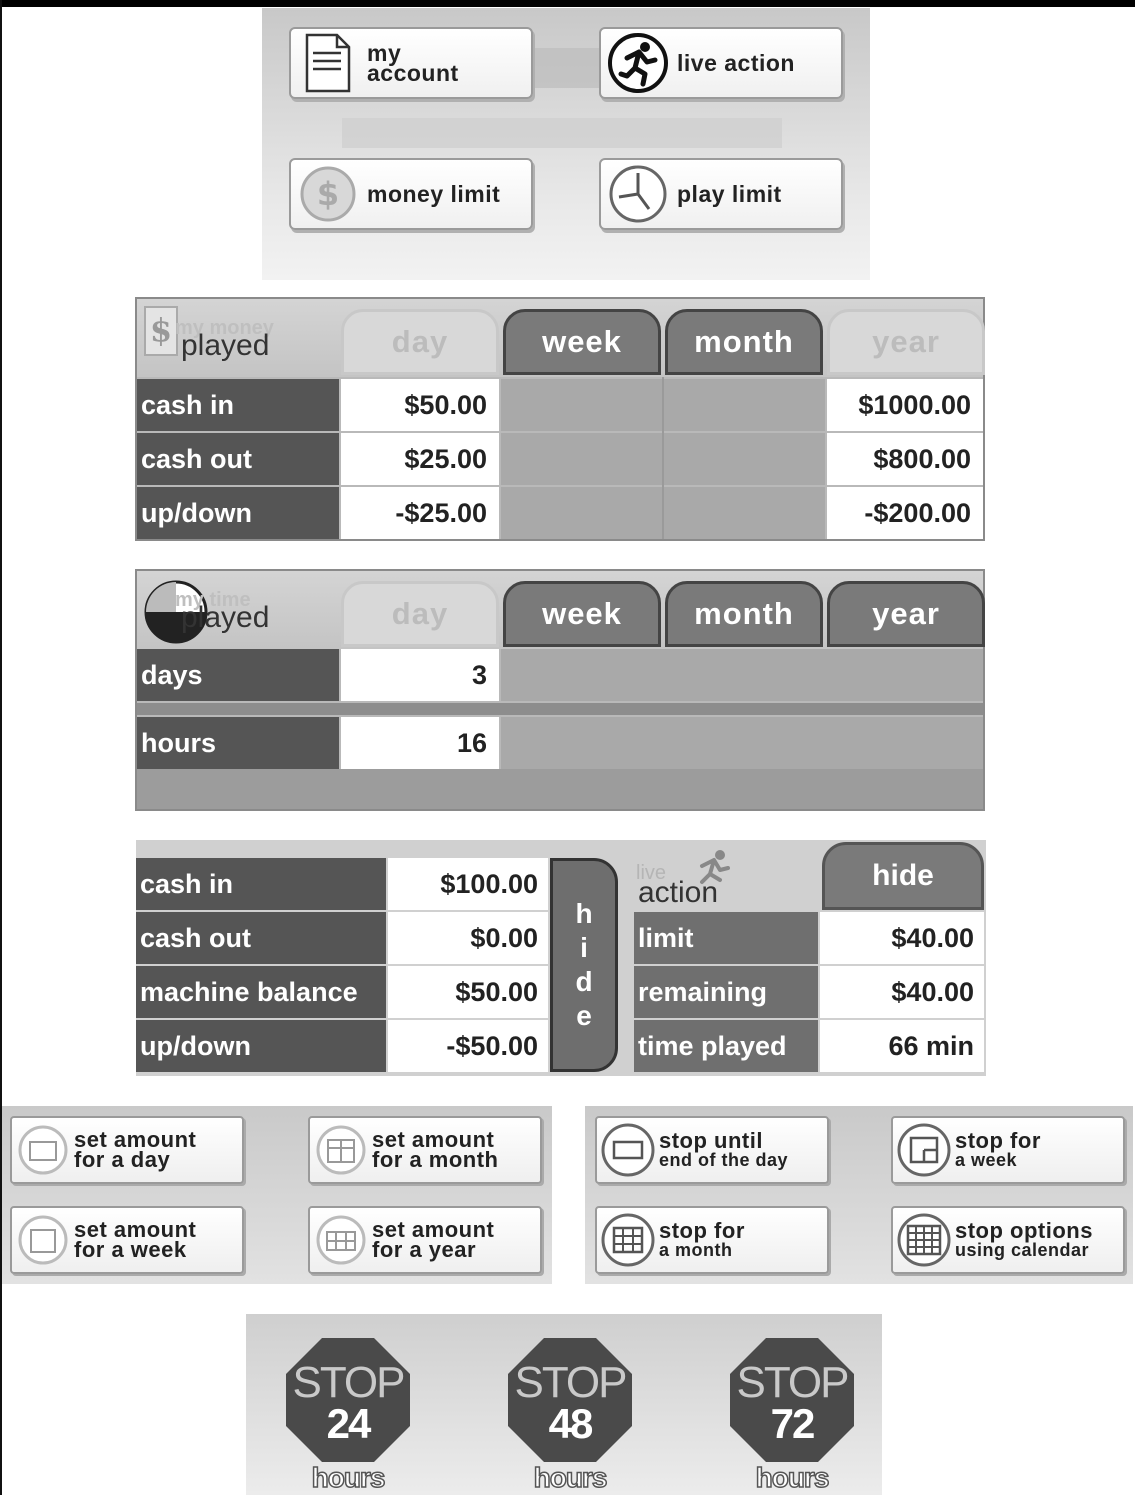  I want to click on live-action-button: live action, so click(721, 63).